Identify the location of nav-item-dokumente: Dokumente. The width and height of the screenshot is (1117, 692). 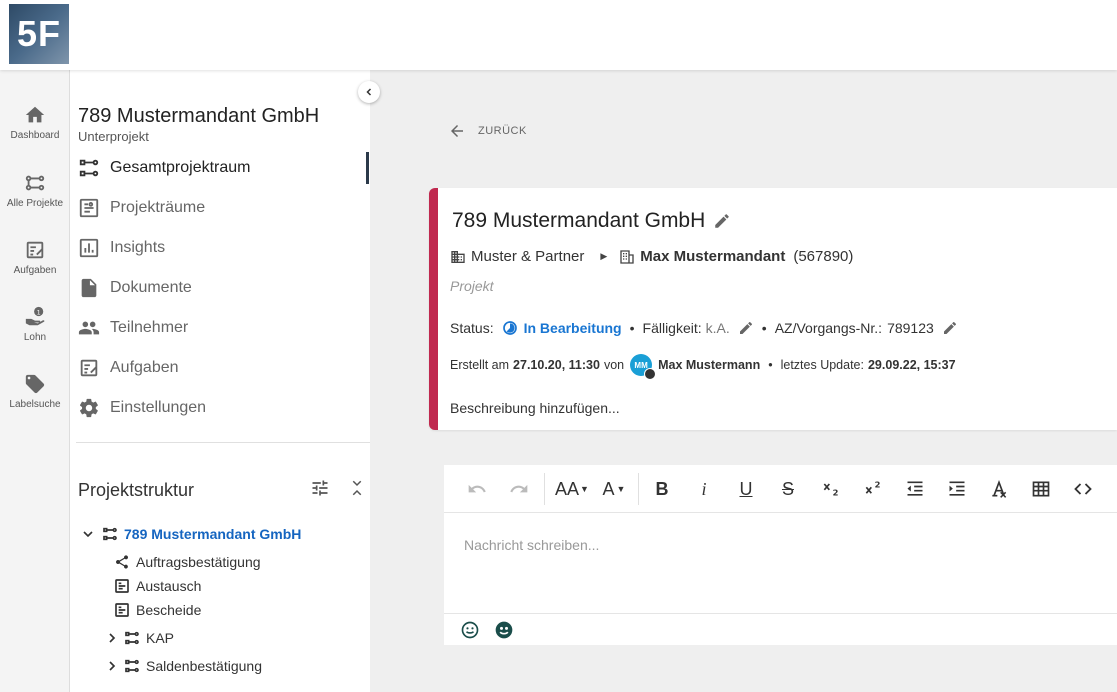
(223, 288).